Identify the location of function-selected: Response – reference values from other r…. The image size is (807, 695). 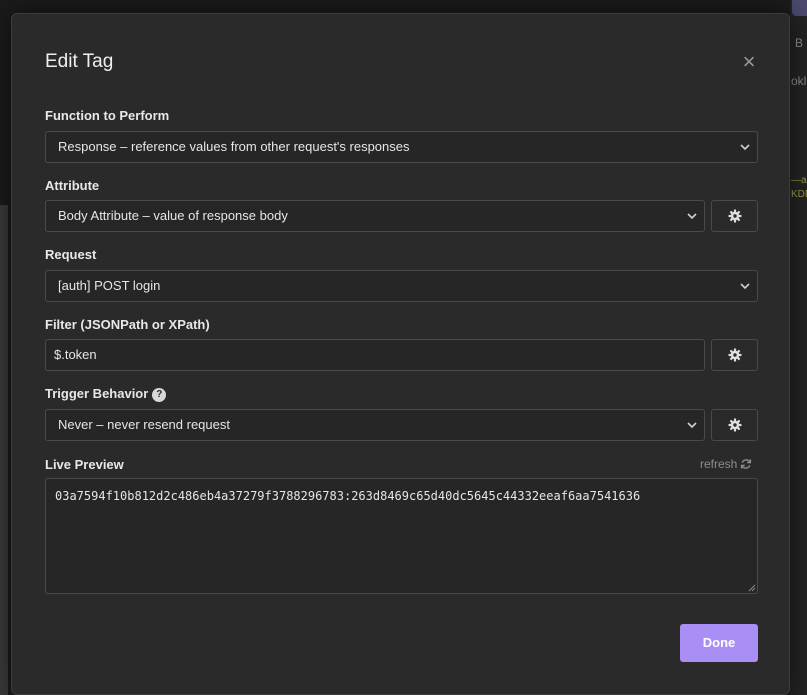
(234, 146).